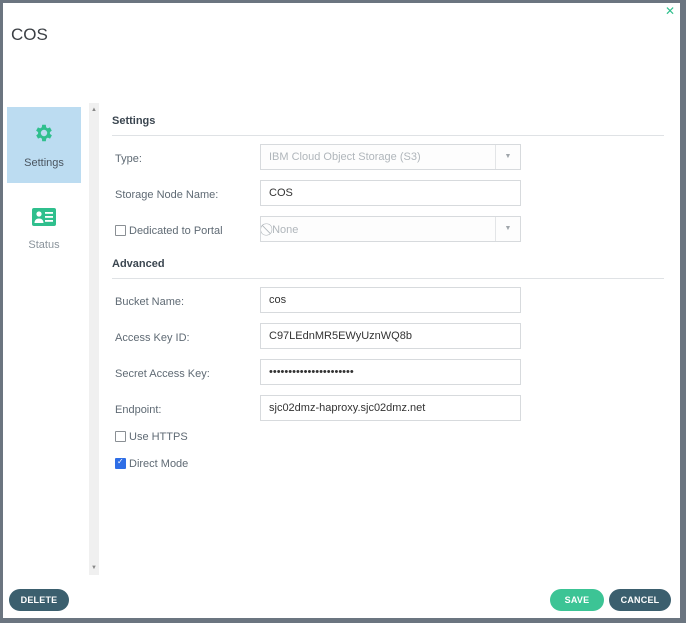  Describe the element at coordinates (120, 463) in the screenshot. I see `direct-mode-checkbox` at that location.